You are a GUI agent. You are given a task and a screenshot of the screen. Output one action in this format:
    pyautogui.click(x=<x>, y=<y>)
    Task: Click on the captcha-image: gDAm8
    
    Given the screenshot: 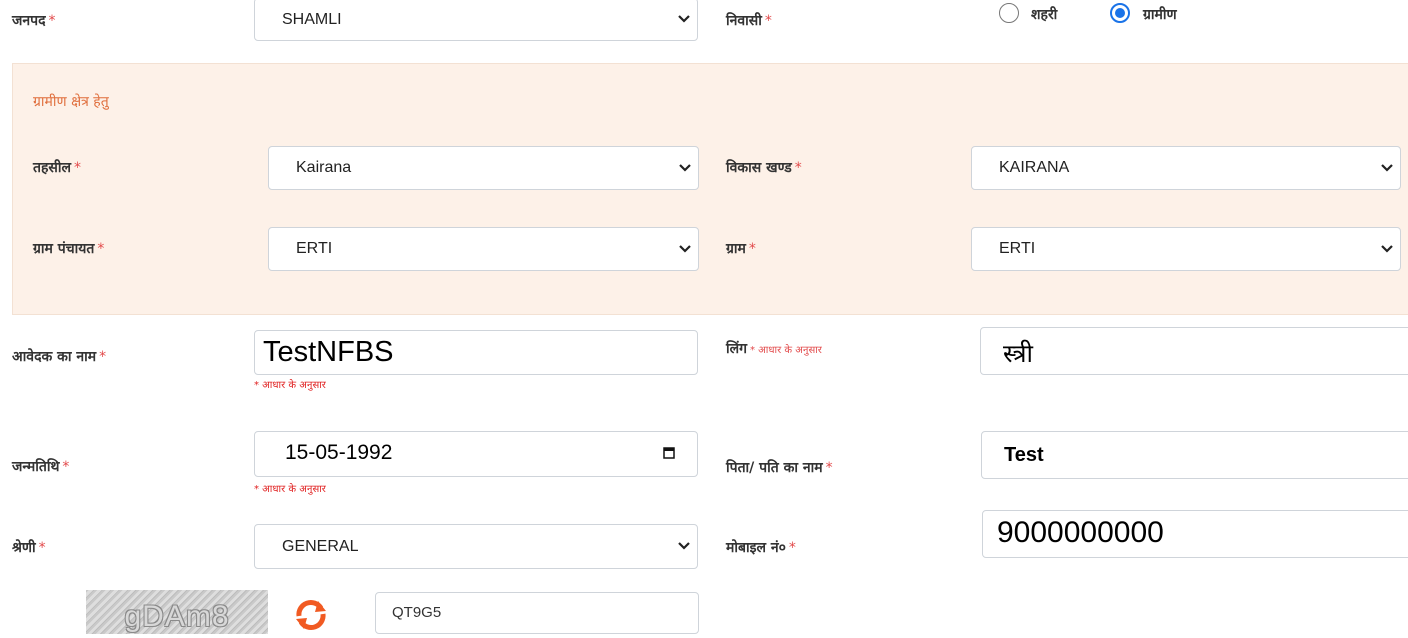 What is the action you would take?
    pyautogui.click(x=177, y=612)
    